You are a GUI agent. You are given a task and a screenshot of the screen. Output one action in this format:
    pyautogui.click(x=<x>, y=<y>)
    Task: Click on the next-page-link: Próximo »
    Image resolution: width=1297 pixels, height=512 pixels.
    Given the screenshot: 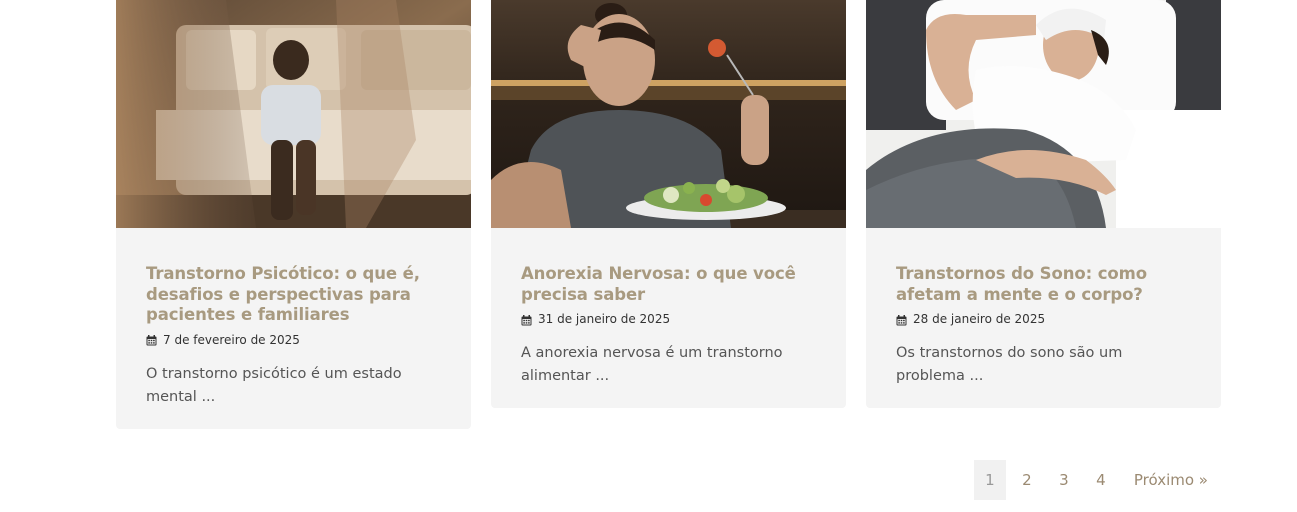 What is the action you would take?
    pyautogui.click(x=1171, y=480)
    